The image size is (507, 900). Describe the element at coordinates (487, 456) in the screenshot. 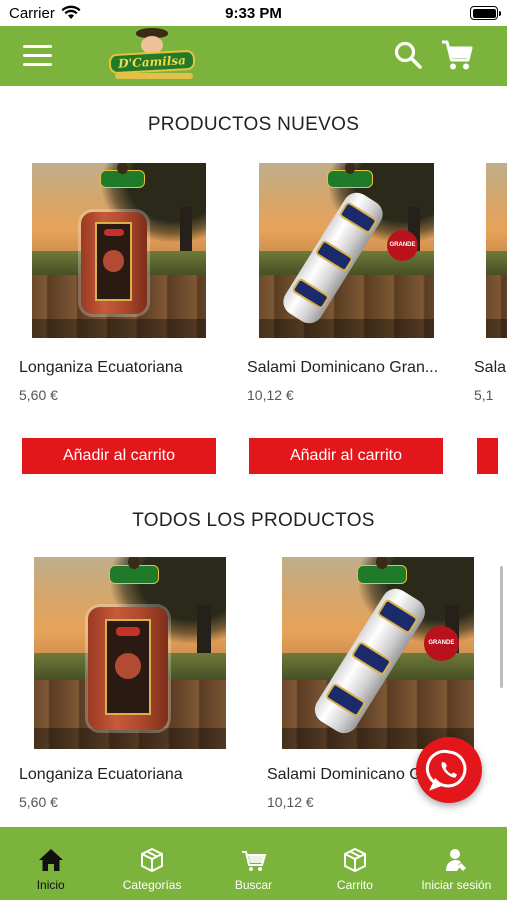

I see `add-to-cart-button` at that location.